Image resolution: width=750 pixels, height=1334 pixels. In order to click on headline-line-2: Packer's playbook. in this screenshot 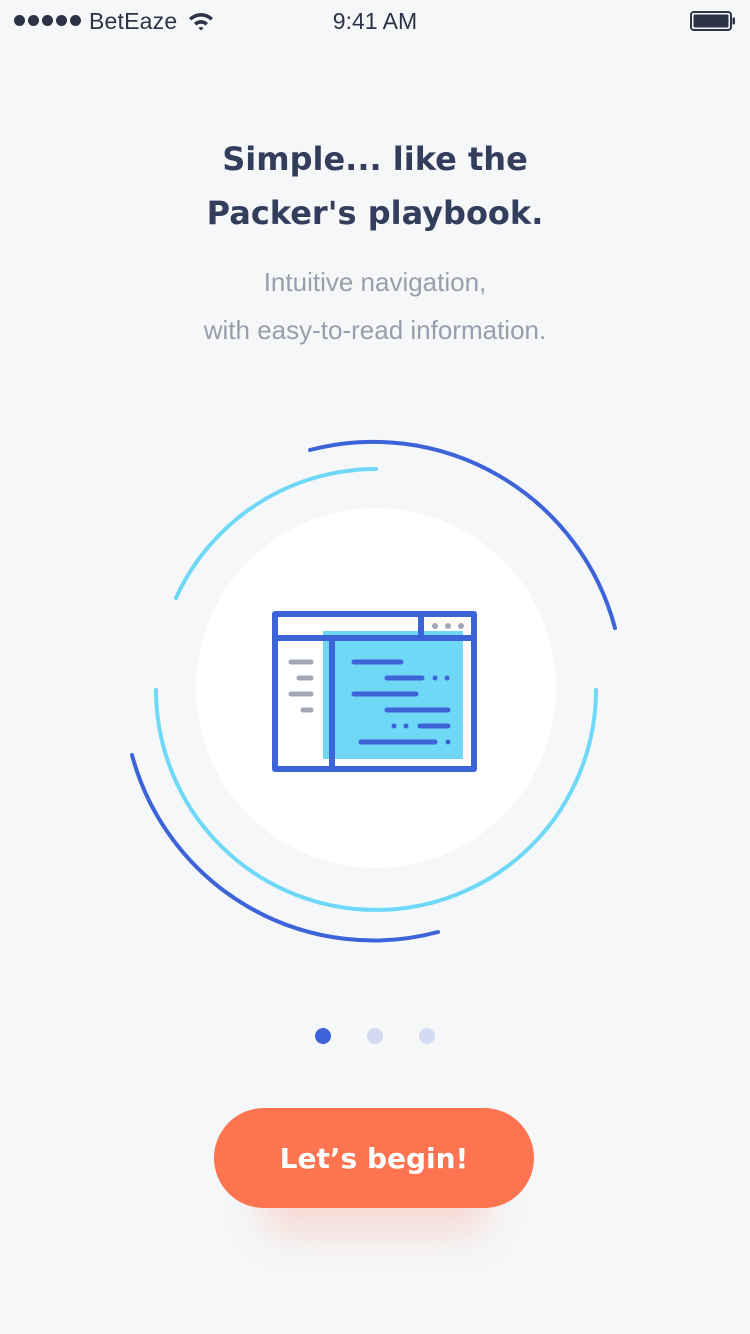, I will do `click(375, 213)`.